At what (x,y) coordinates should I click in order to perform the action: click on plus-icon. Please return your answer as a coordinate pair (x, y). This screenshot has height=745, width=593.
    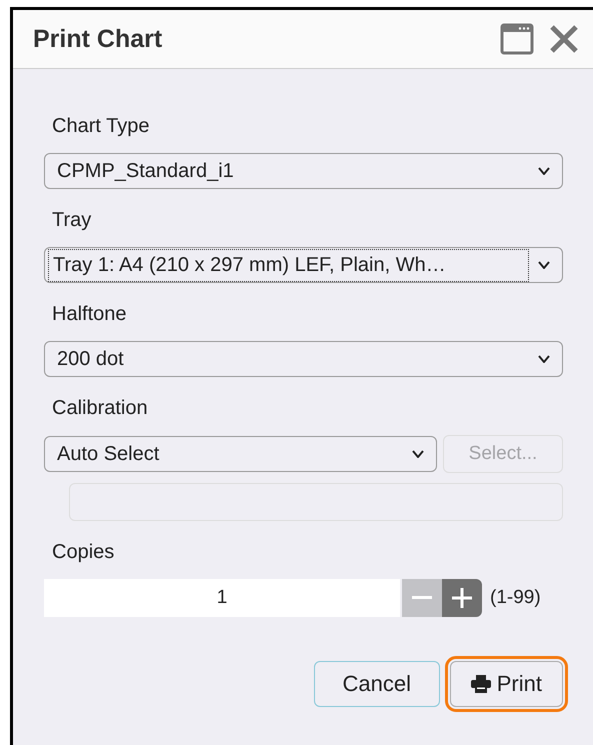
    Looking at the image, I should click on (462, 598).